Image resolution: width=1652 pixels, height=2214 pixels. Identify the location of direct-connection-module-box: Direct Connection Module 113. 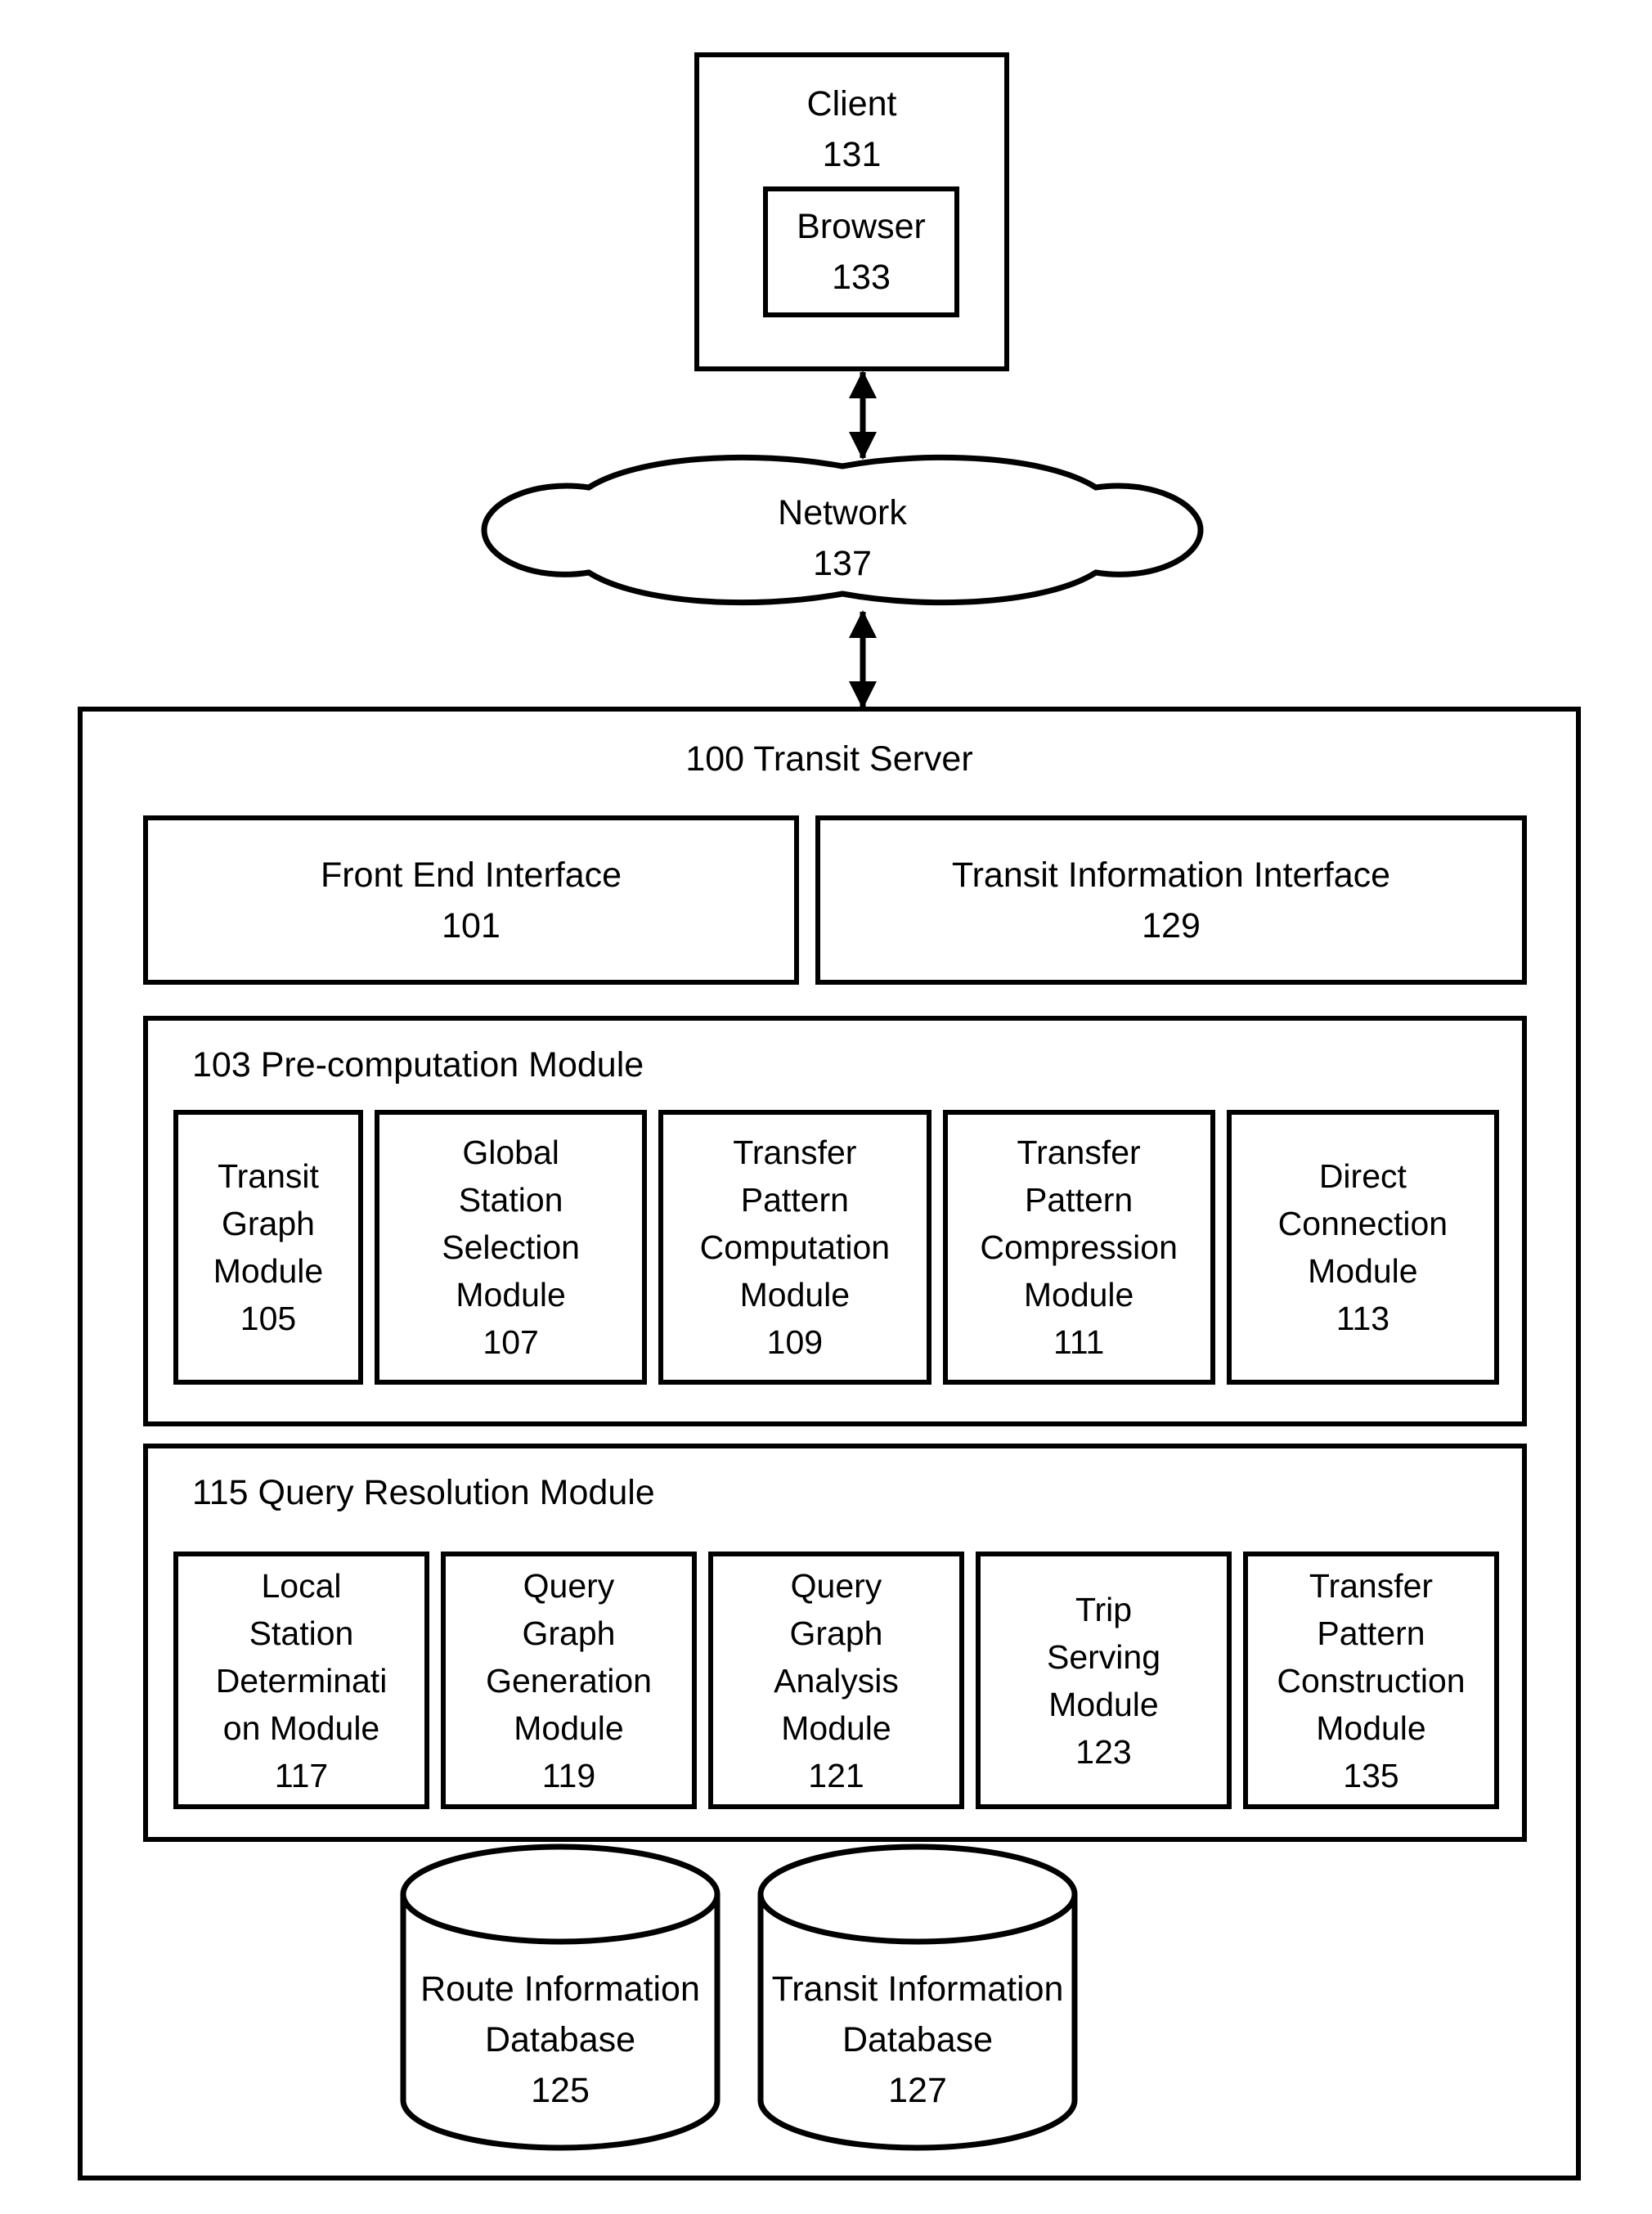
(1363, 1248).